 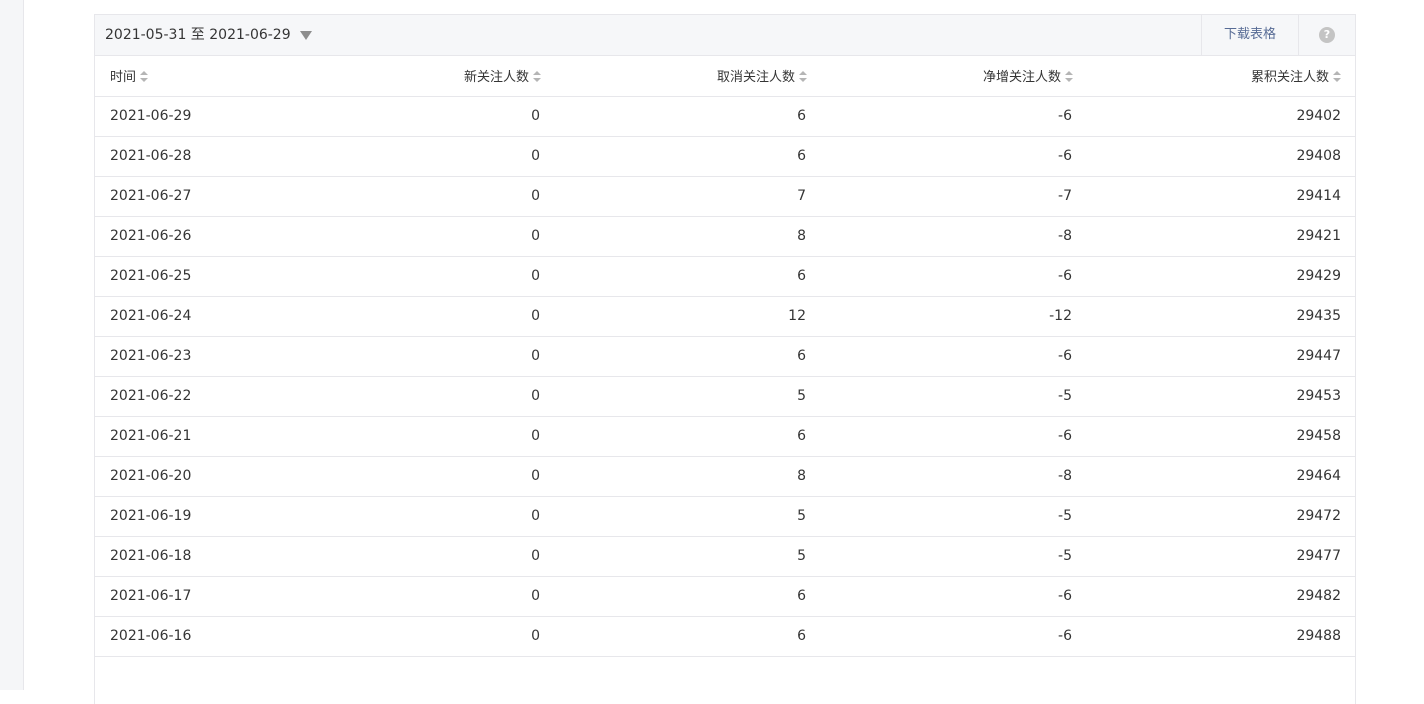 I want to click on cell-total-followers: 29421, so click(x=1219, y=236).